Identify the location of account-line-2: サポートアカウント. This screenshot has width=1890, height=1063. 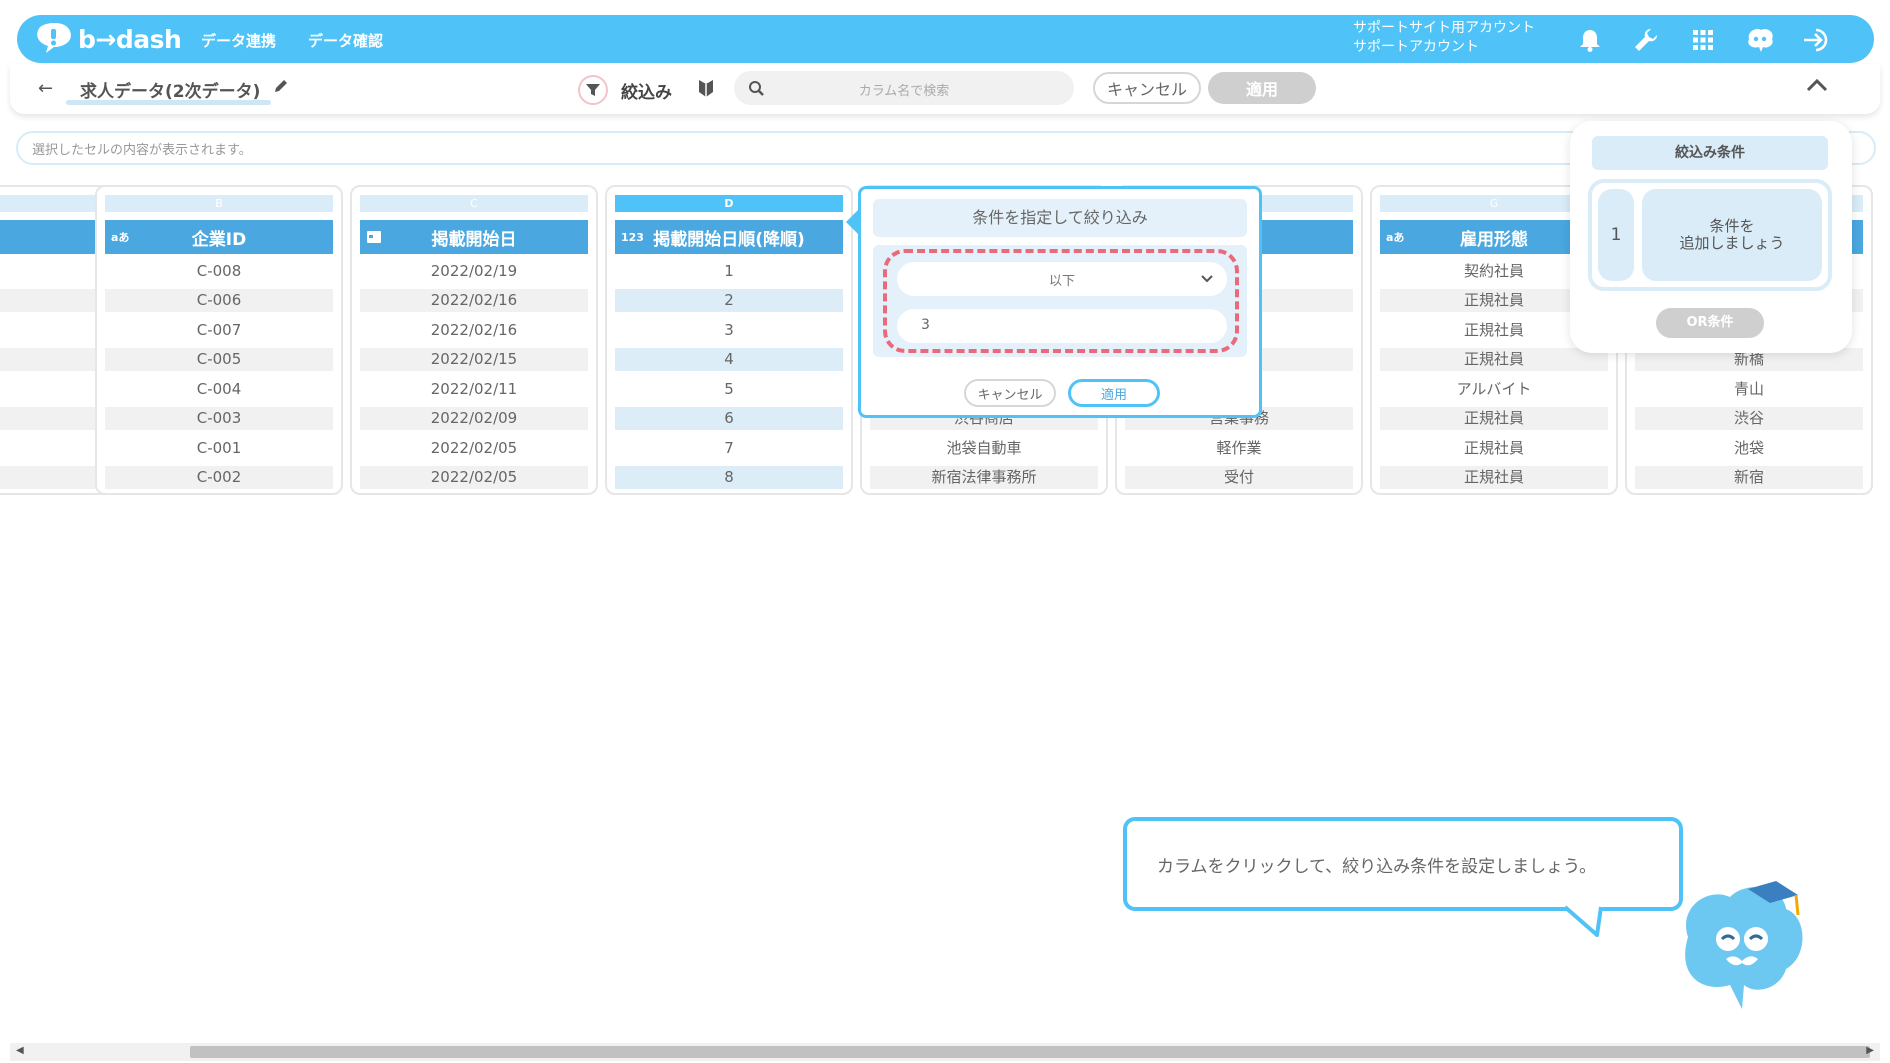
(1416, 47).